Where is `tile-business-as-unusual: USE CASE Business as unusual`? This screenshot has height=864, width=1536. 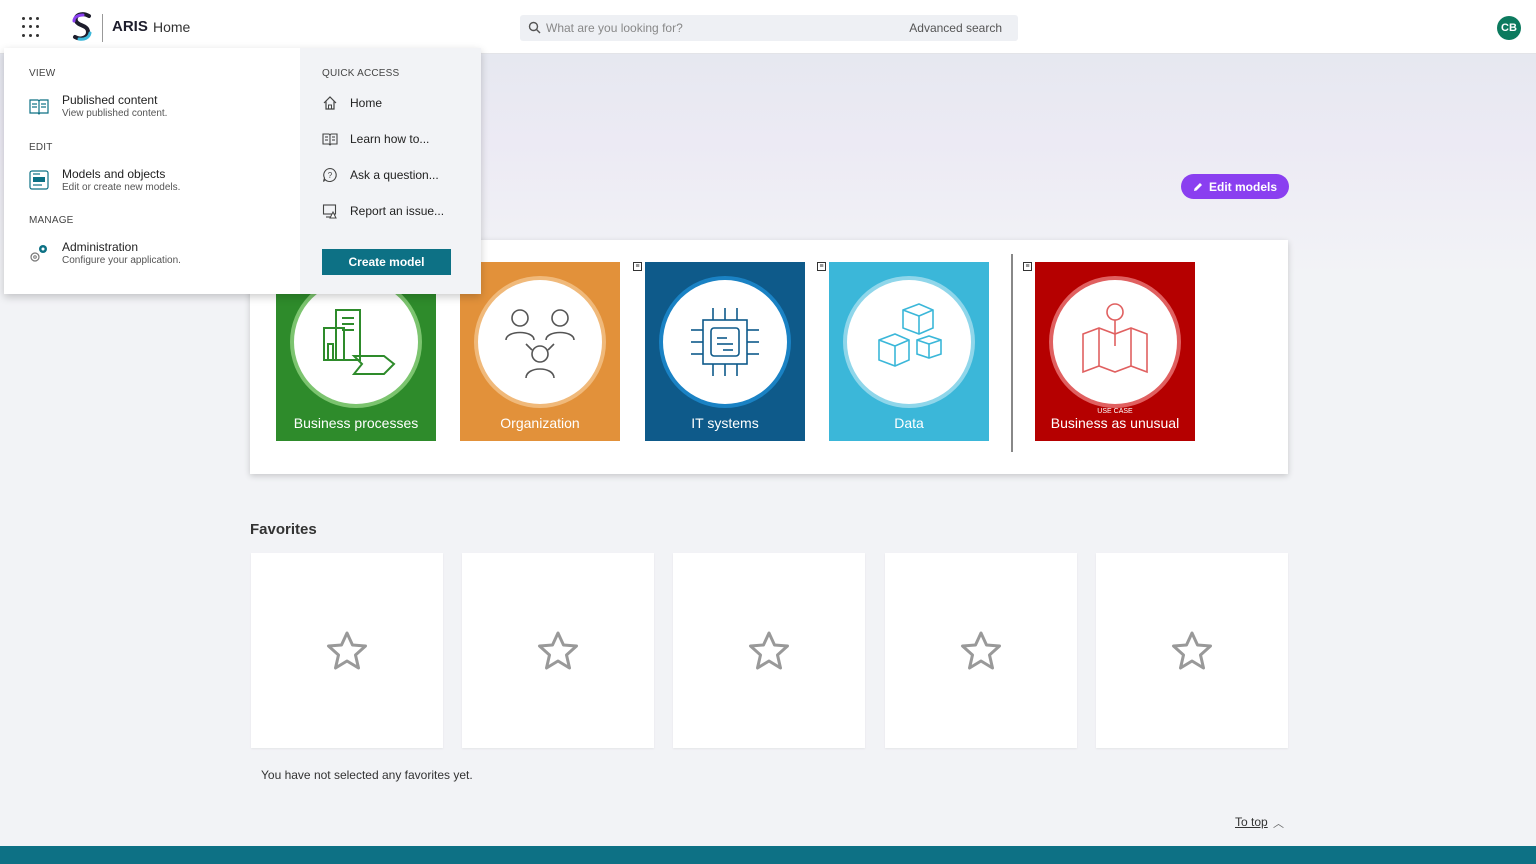 tile-business-as-unusual: USE CASE Business as unusual is located at coordinates (1115, 351).